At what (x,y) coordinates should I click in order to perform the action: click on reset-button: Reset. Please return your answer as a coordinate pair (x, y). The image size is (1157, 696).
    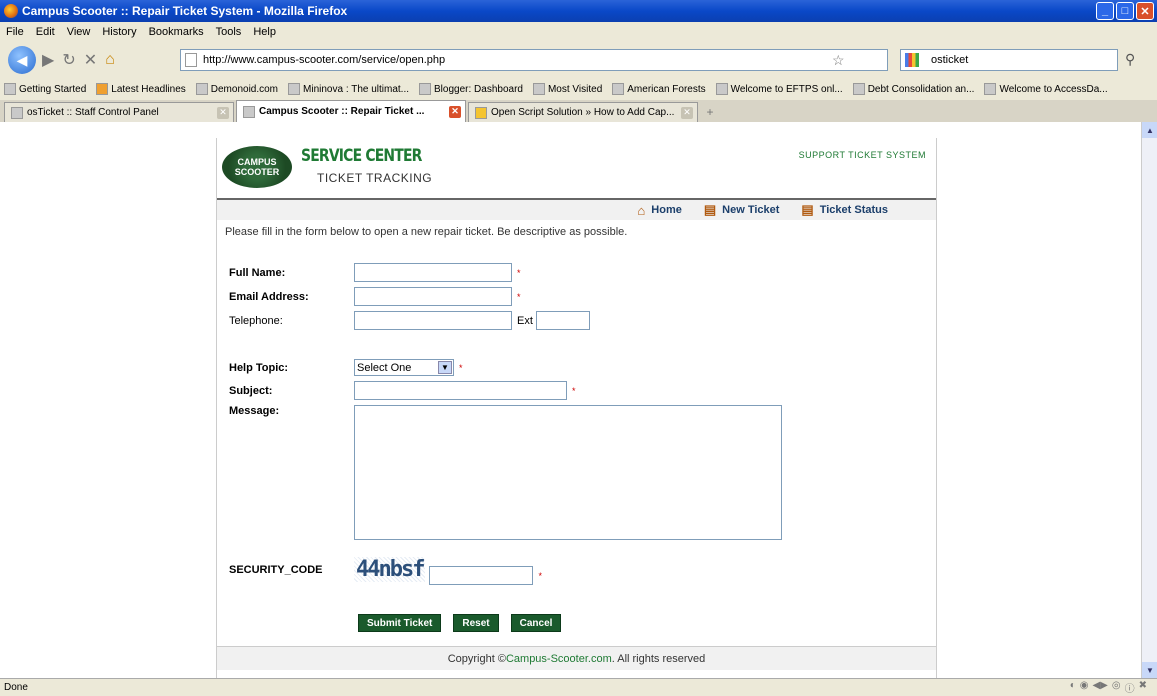
    Looking at the image, I should click on (476, 623).